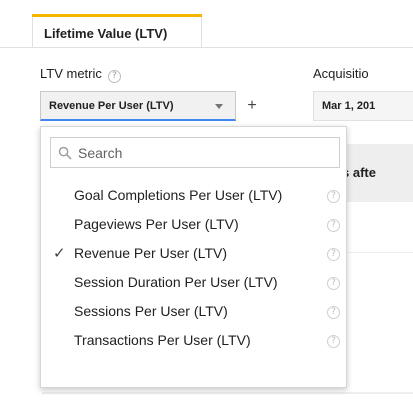 The width and height of the screenshot is (413, 405). What do you see at coordinates (151, 253) in the screenshot?
I see `option-label: Revenue Per User (LTV)` at bounding box center [151, 253].